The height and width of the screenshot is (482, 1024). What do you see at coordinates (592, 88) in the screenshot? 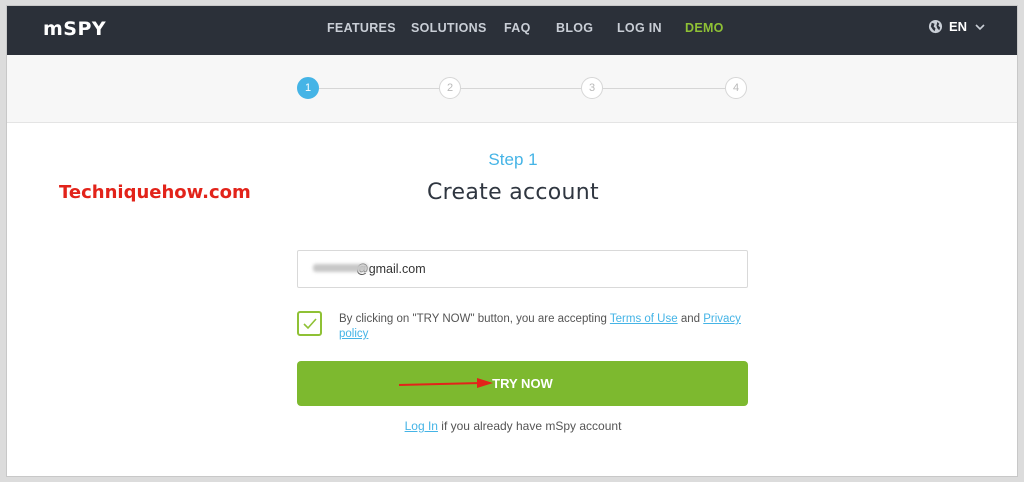
I see `step-3: 3` at bounding box center [592, 88].